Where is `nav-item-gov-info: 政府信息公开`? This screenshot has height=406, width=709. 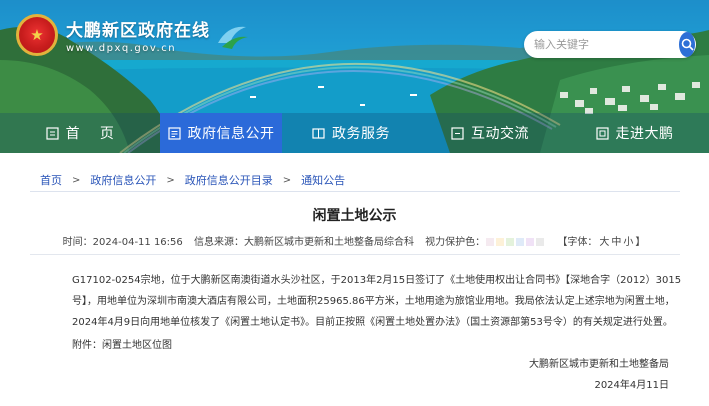
nav-item-gov-info: 政府信息公开 is located at coordinates (221, 133).